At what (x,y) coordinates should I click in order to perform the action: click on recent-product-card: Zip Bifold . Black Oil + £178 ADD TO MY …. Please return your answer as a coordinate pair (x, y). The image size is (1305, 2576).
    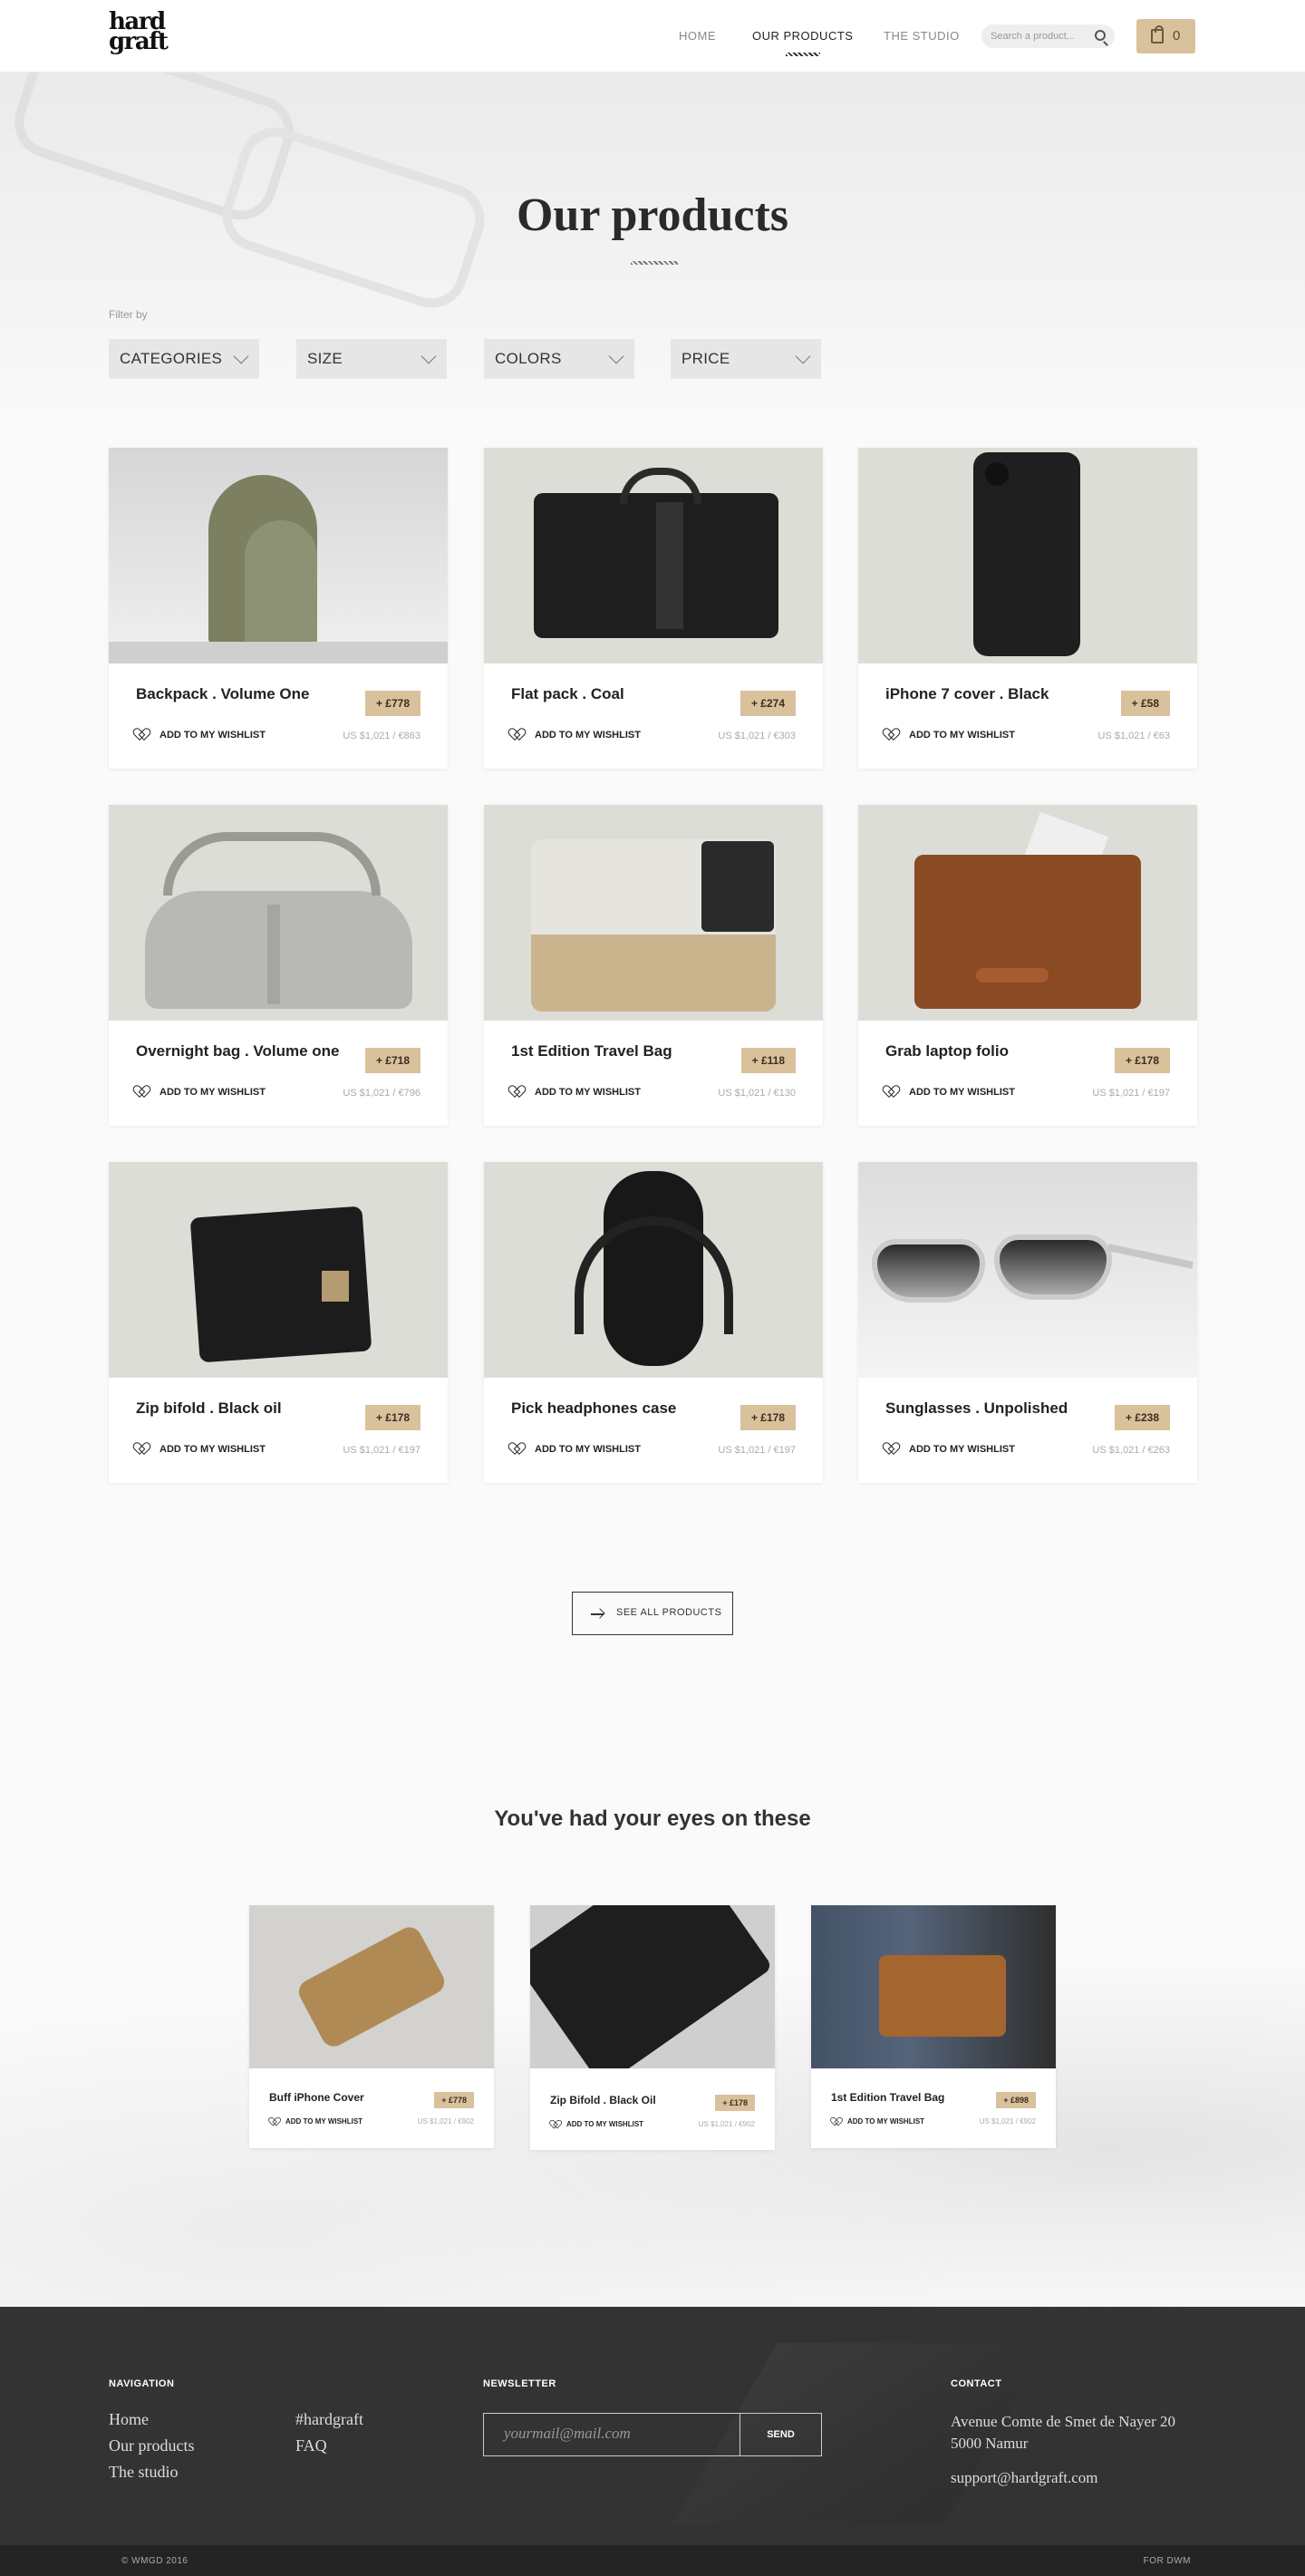
    Looking at the image, I should click on (652, 2027).